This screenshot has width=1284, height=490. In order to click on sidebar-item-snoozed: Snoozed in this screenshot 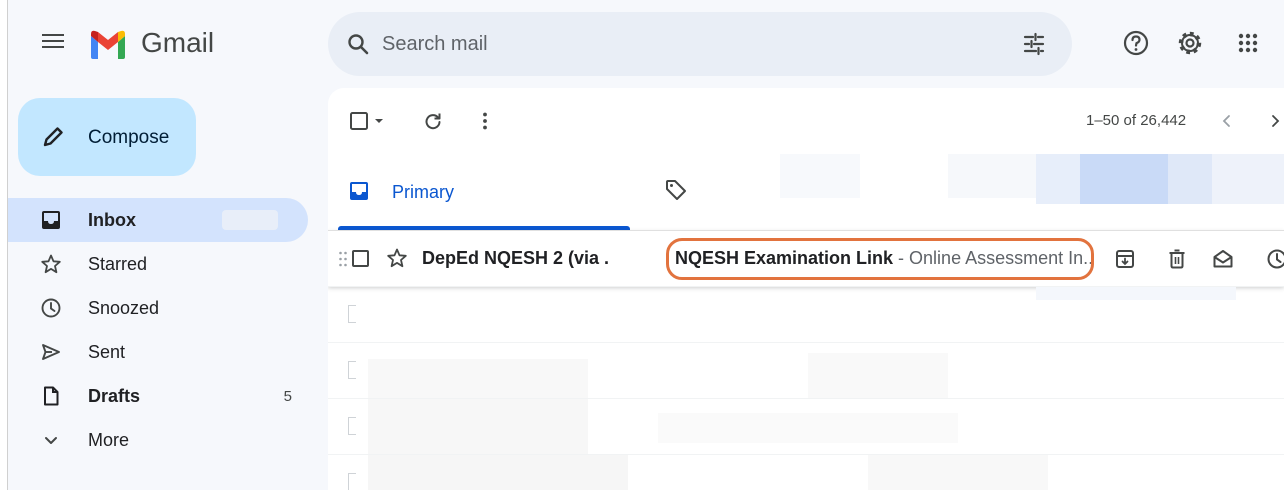, I will do `click(158, 308)`.